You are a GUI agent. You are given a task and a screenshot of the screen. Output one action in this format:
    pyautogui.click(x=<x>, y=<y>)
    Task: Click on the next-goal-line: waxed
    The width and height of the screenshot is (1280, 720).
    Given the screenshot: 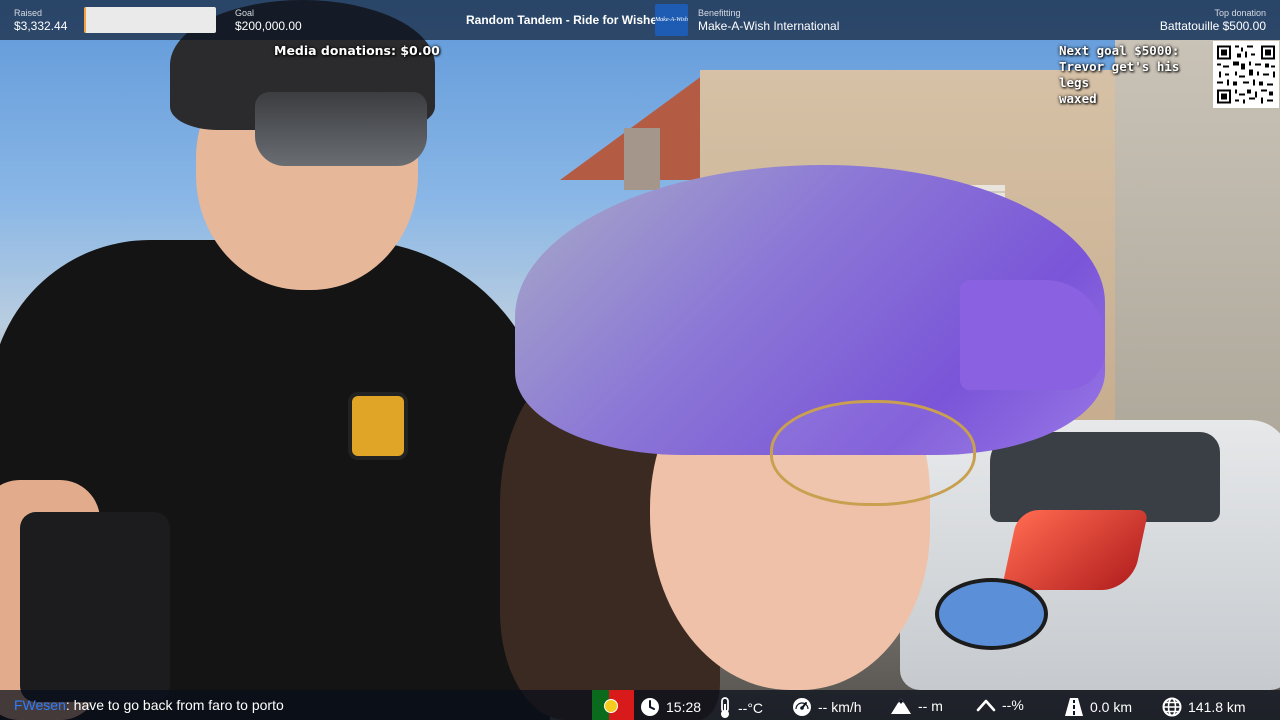 What is the action you would take?
    pyautogui.click(x=1078, y=98)
    